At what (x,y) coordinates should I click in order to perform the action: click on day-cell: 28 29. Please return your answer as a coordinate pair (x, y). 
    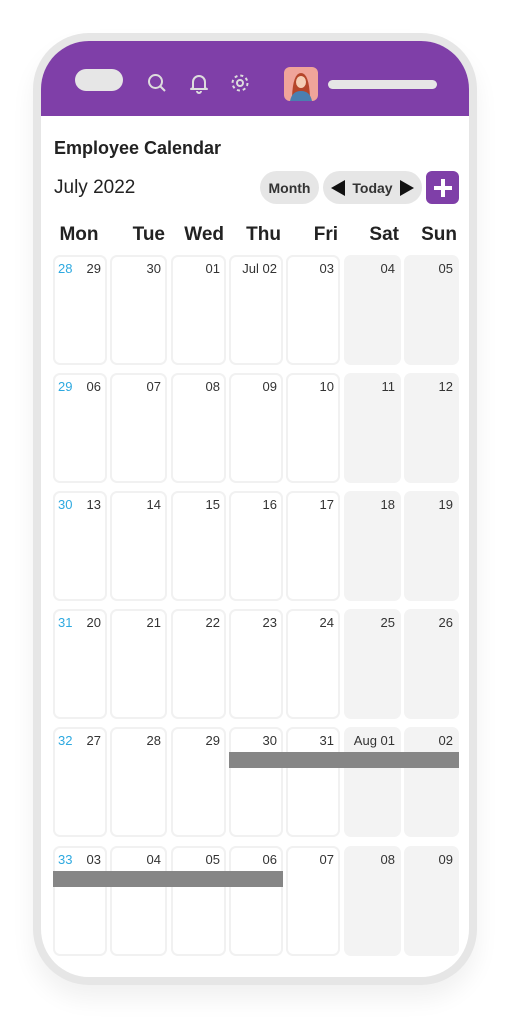
    Looking at the image, I should click on (80, 310).